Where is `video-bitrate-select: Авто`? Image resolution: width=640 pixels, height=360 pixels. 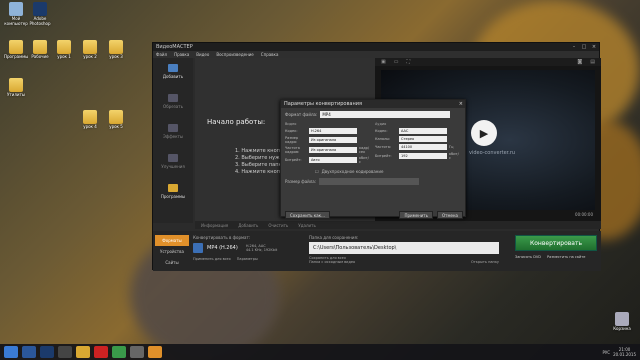 video-bitrate-select: Авто is located at coordinates (333, 160).